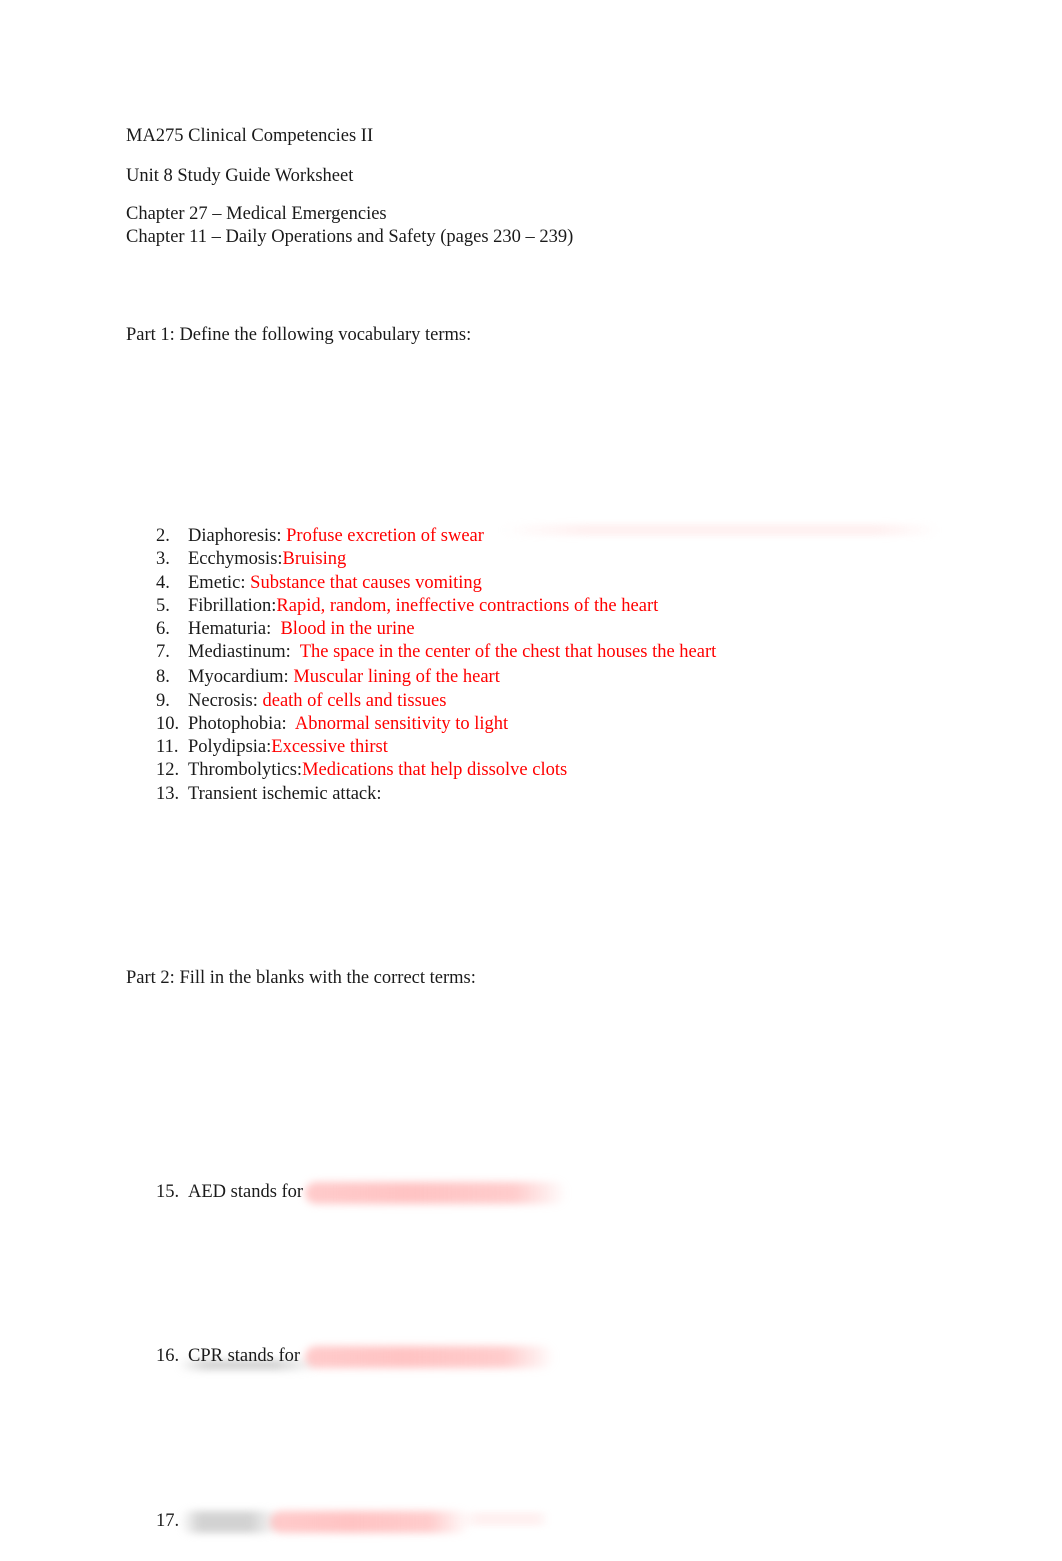 Image resolution: width=1062 pixels, height=1561 pixels. Describe the element at coordinates (168, 770) in the screenshot. I see `item-number: 12.` at that location.